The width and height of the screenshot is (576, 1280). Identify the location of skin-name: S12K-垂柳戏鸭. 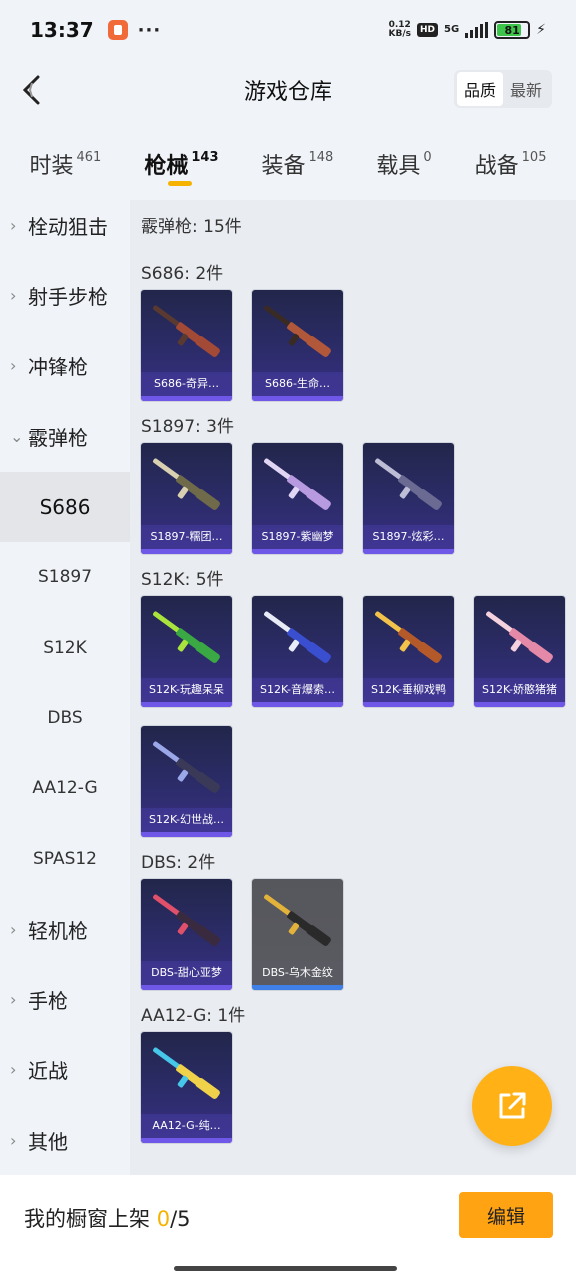
(408, 690).